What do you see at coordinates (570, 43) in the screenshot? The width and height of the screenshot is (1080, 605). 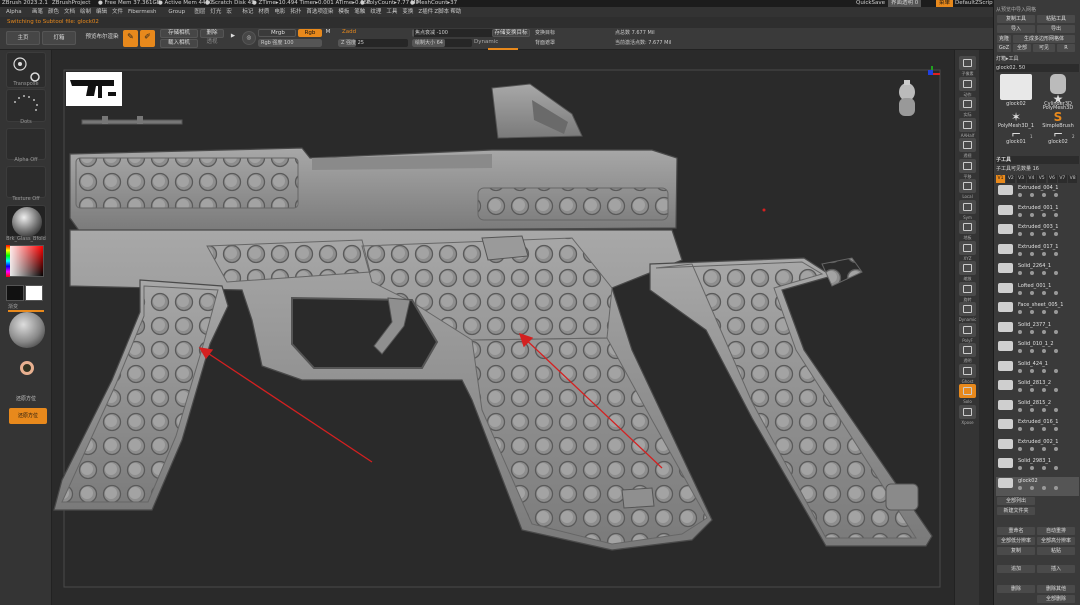 I see `backface-mask-label: 背面遮罩` at bounding box center [570, 43].